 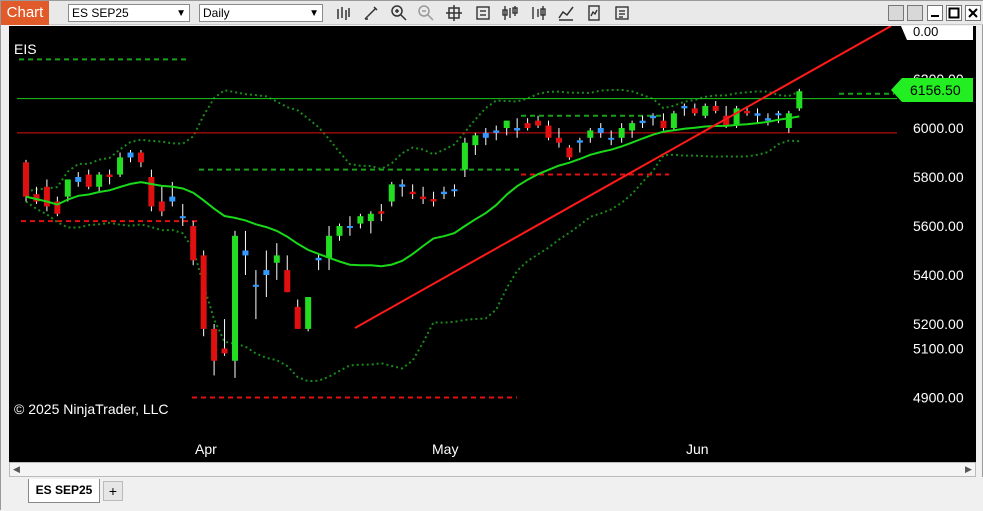 I want to click on app-tab: Chart, so click(x=25, y=13).